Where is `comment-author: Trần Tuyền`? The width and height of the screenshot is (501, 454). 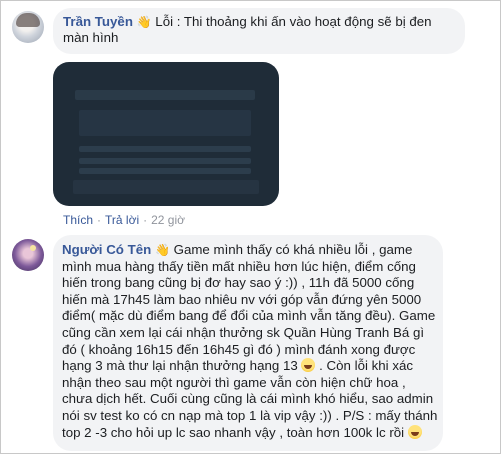 comment-author: Trần Tuyền is located at coordinates (98, 21).